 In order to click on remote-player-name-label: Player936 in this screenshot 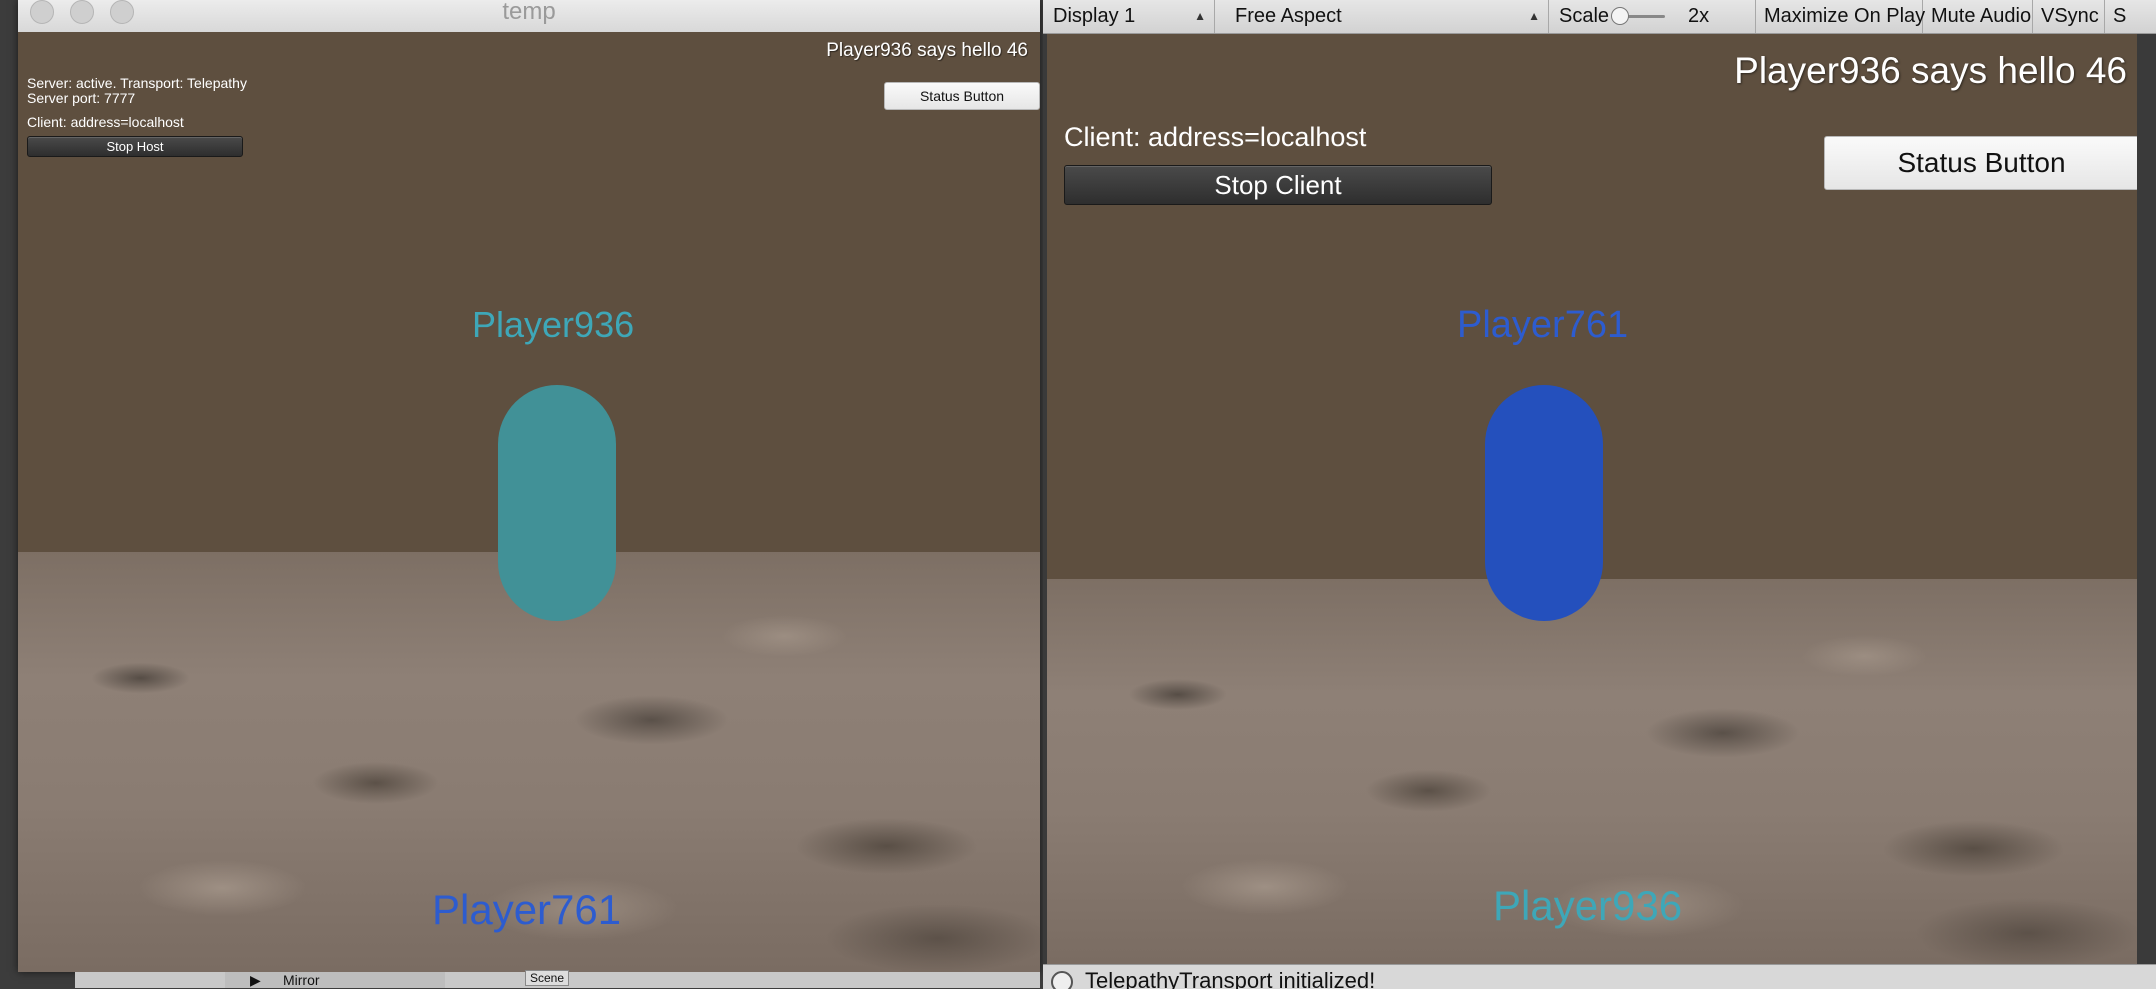, I will do `click(1588, 905)`.